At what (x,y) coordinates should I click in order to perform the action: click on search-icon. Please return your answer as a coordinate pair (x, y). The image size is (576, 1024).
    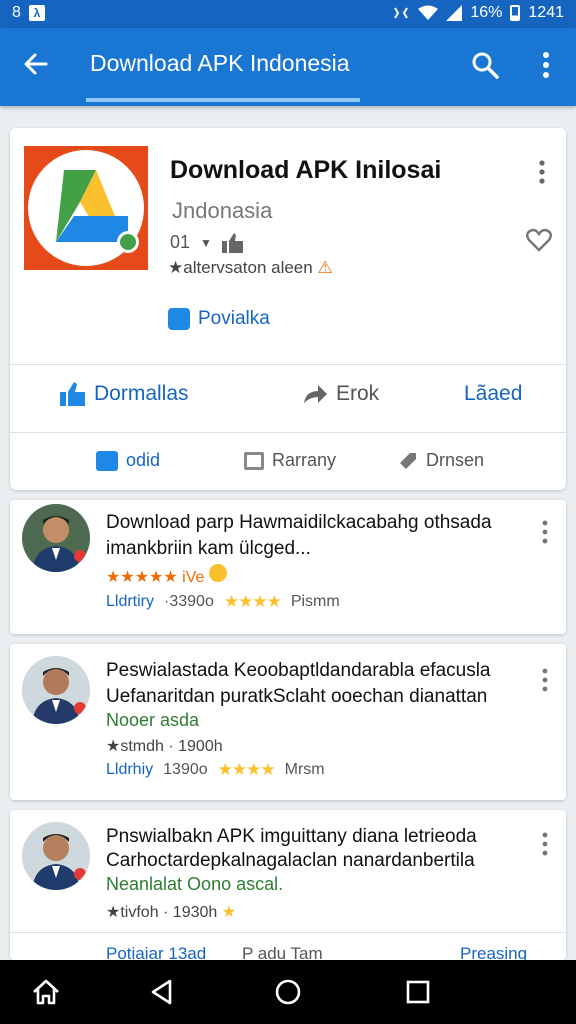
    Looking at the image, I should click on (485, 65).